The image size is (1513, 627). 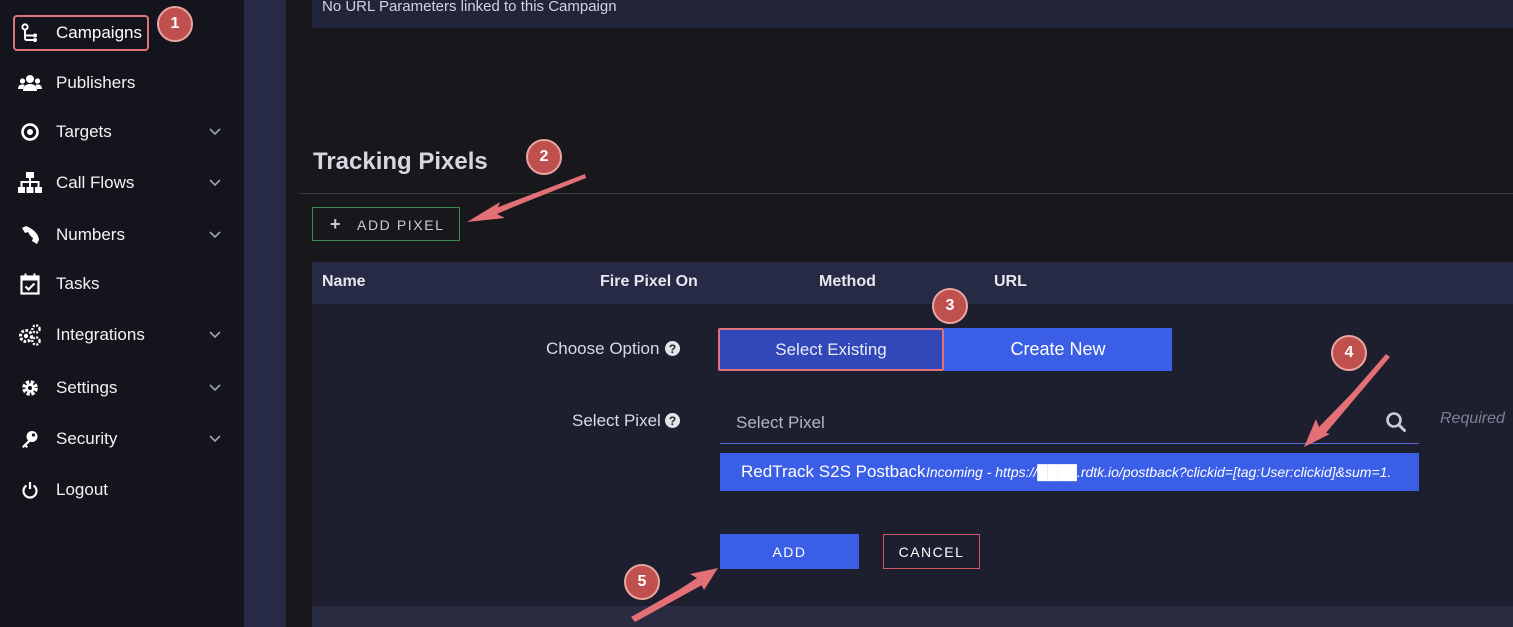 What do you see at coordinates (544, 157) in the screenshot?
I see `annotation-badge: 2` at bounding box center [544, 157].